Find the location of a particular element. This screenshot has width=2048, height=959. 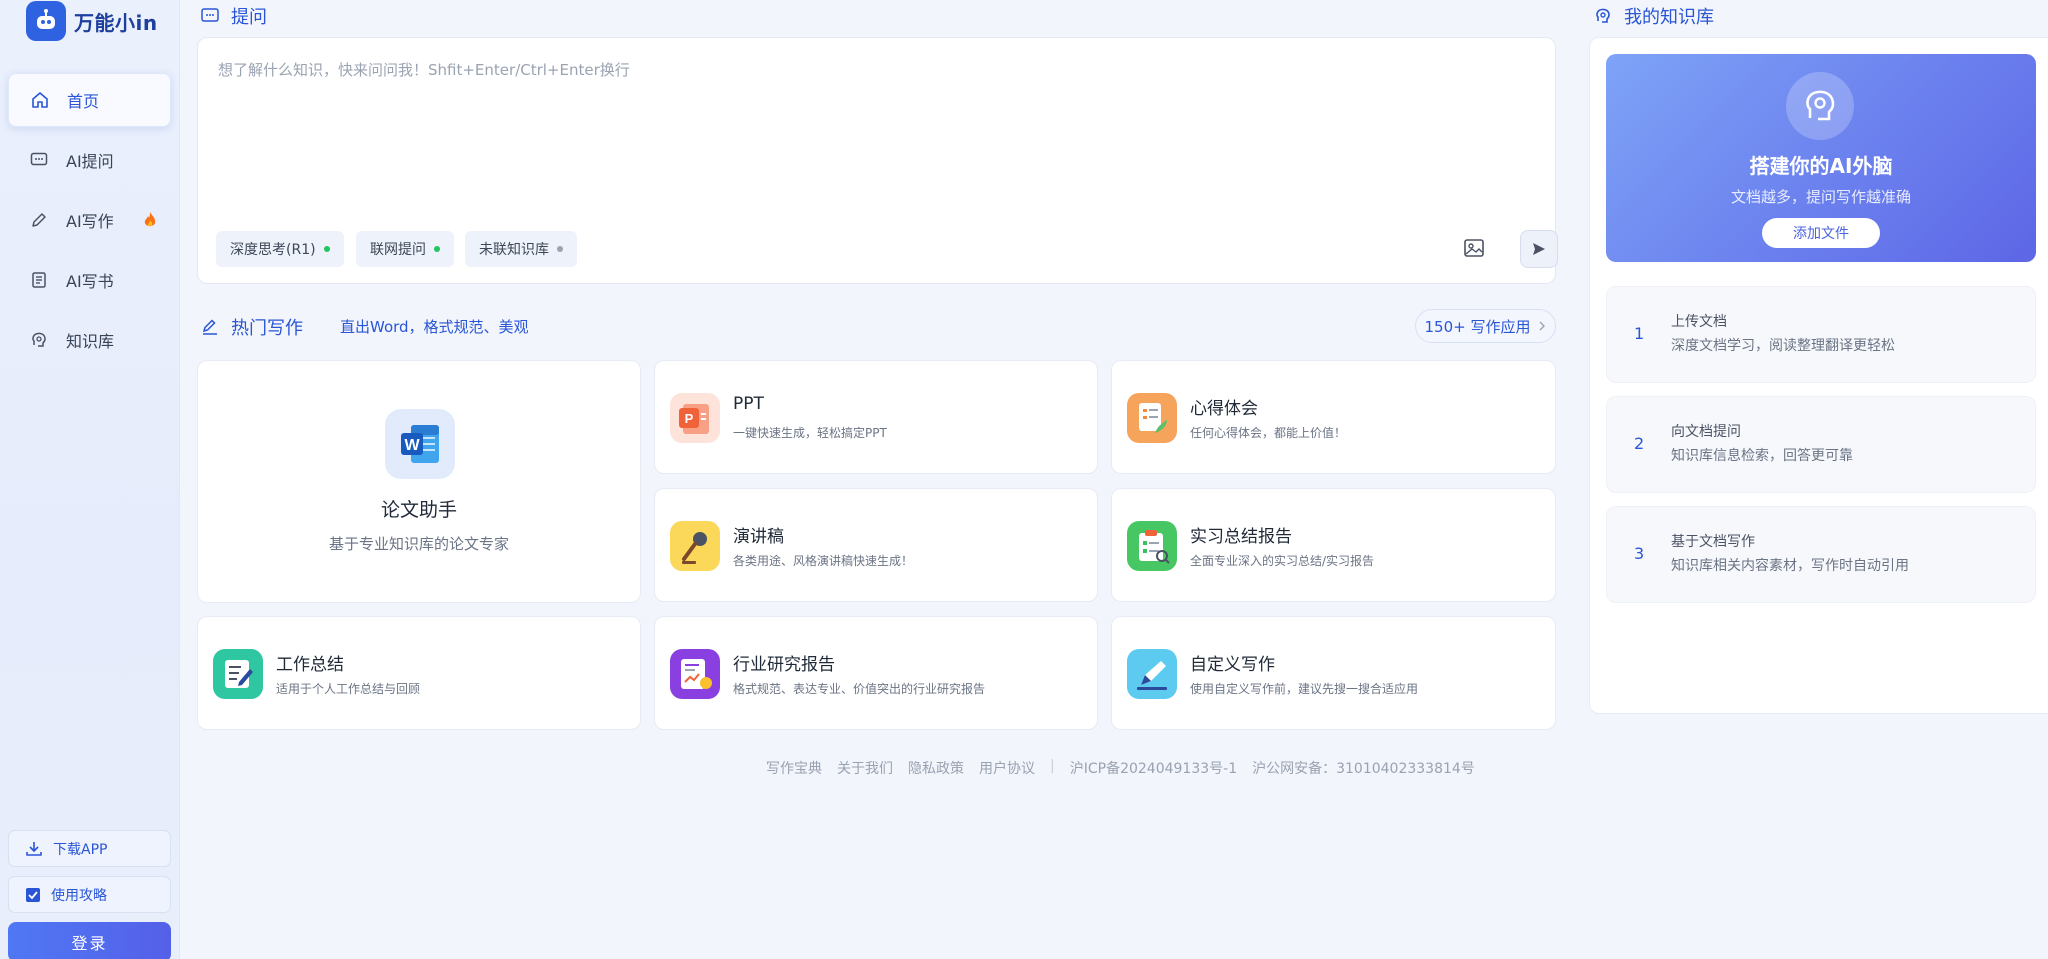

send-button is located at coordinates (1539, 249).